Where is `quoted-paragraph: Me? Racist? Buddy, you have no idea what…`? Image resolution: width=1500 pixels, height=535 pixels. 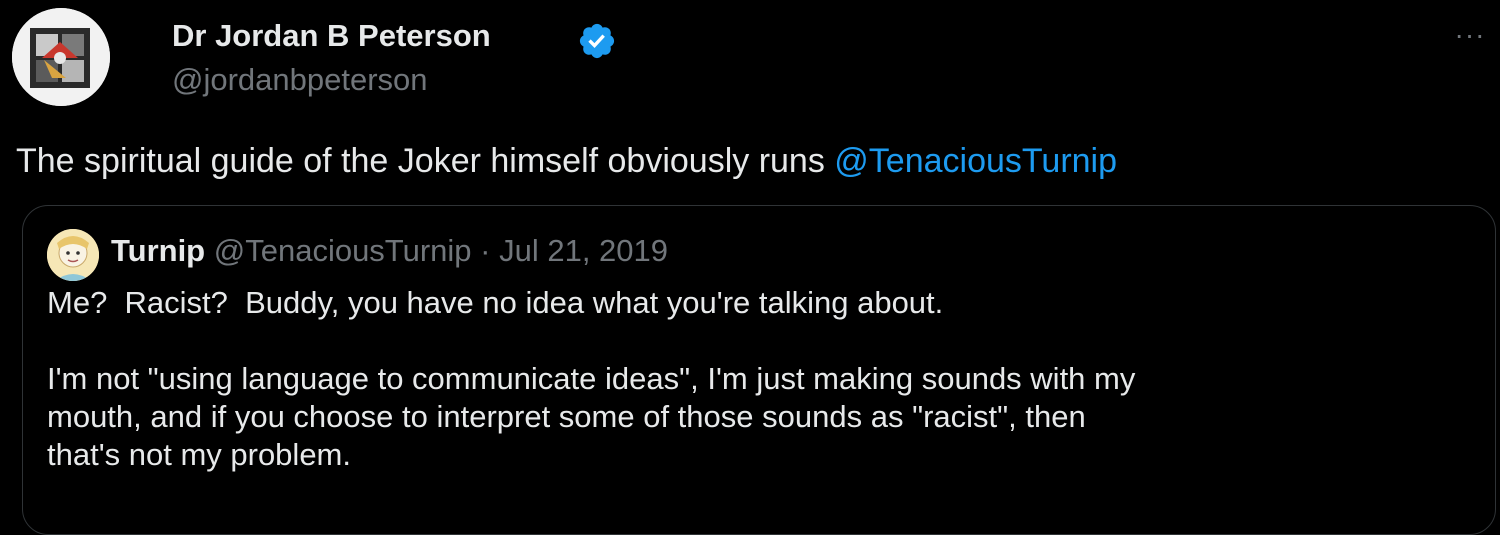 quoted-paragraph: Me? Racist? Buddy, you have no idea what… is located at coordinates (495, 302).